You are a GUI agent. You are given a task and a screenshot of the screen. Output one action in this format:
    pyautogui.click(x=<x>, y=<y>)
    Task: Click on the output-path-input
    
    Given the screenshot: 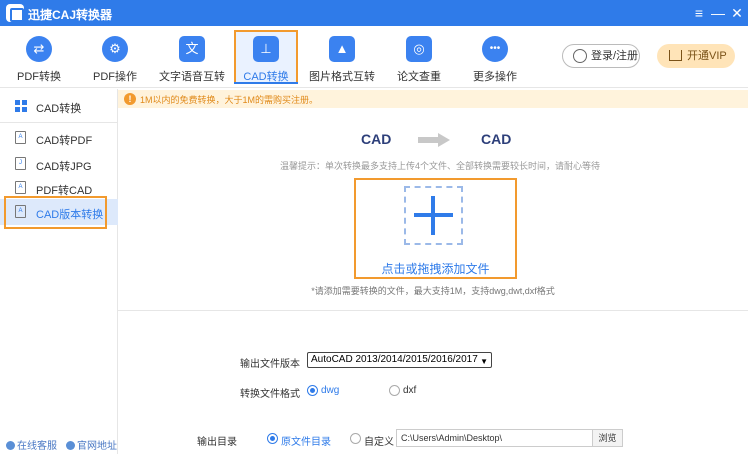 What is the action you would take?
    pyautogui.click(x=494, y=438)
    